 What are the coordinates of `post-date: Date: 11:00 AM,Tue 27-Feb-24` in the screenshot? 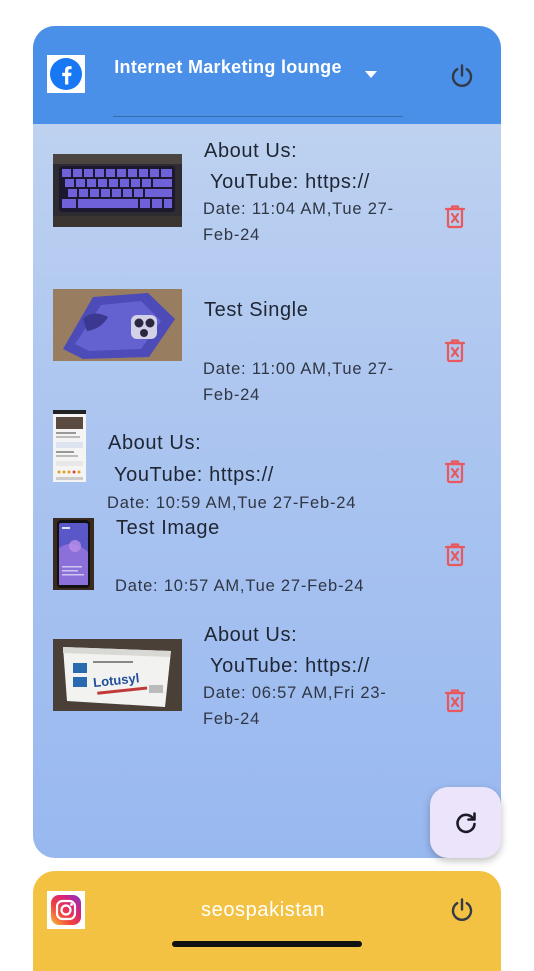 It's located at (298, 382).